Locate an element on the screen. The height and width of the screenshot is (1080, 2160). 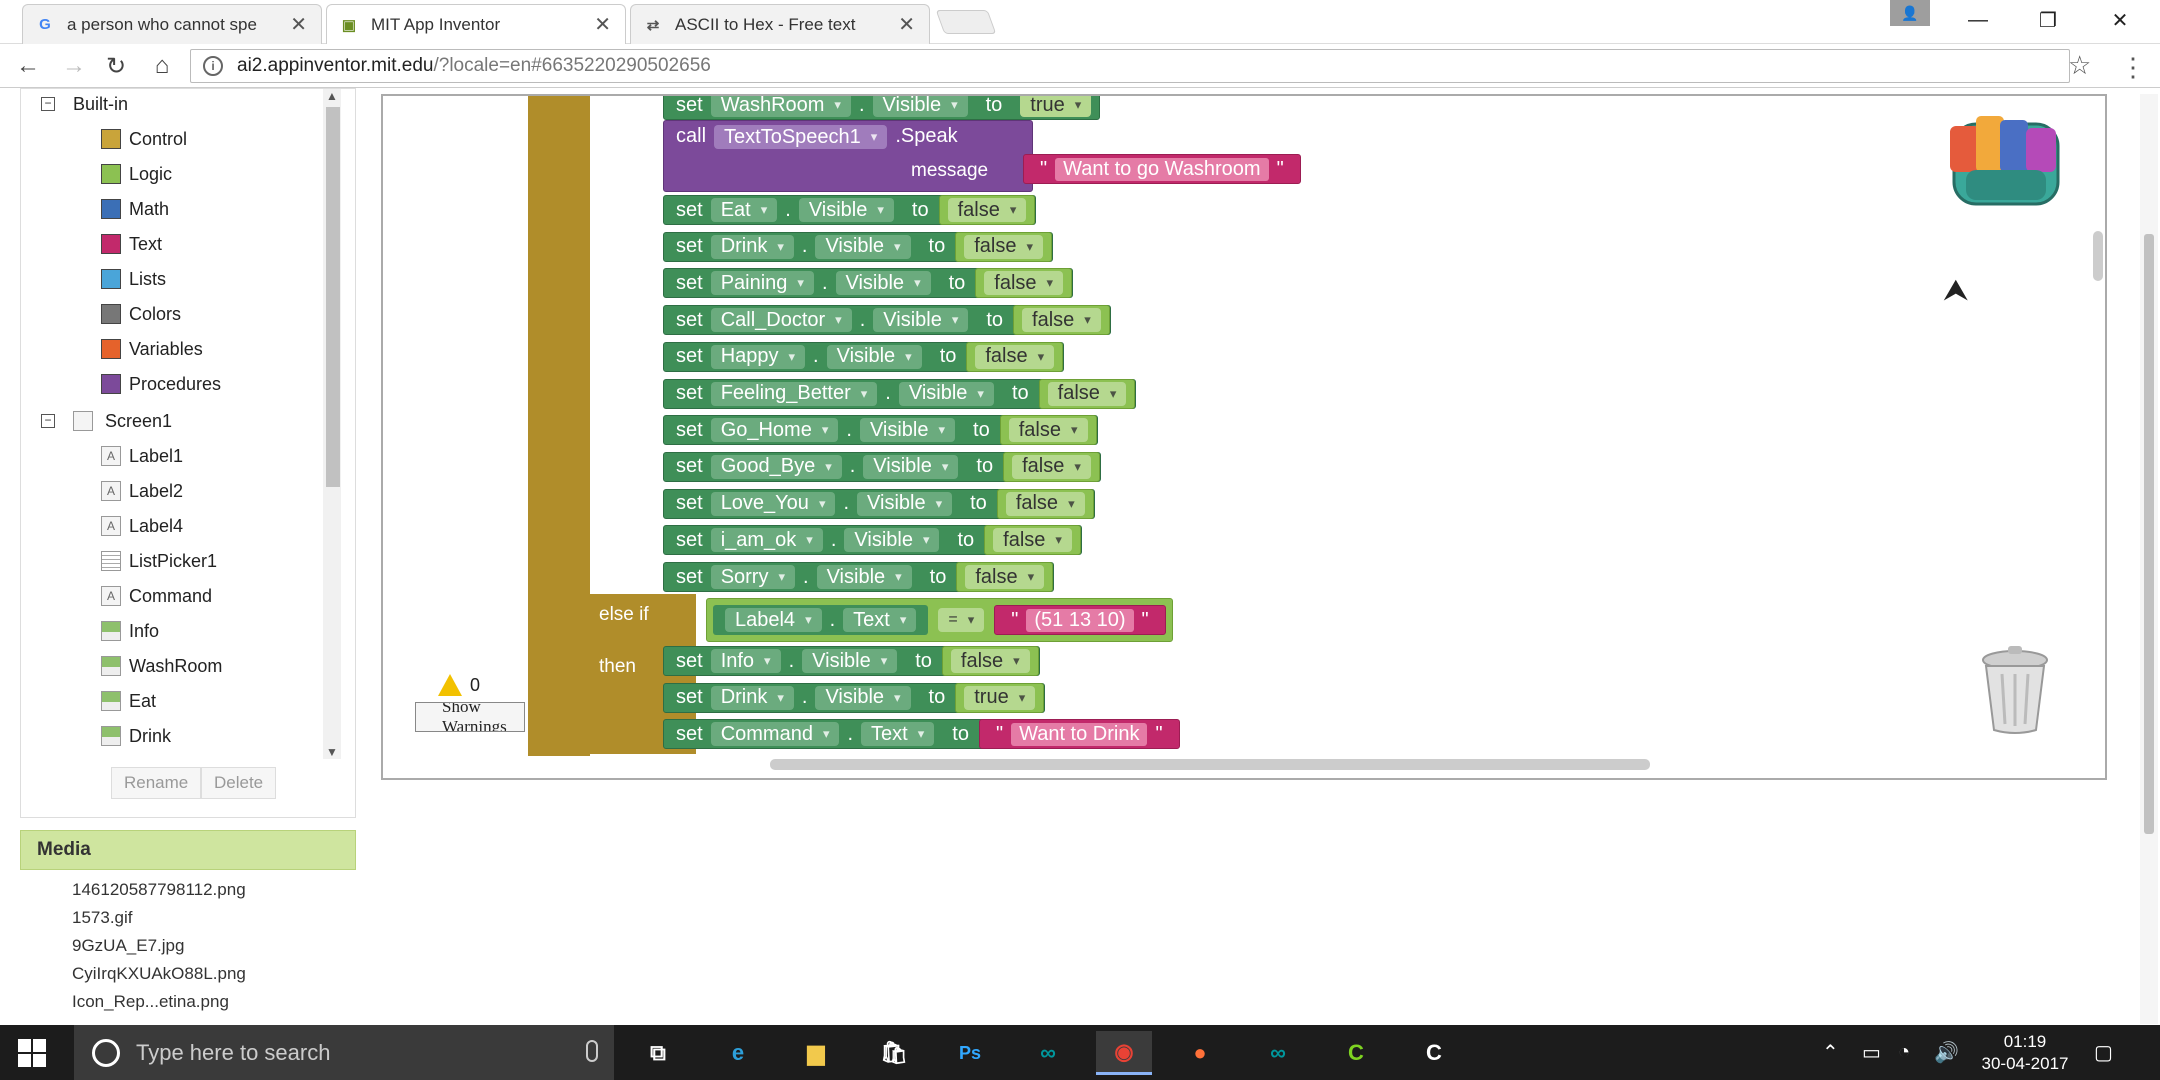
show-hidden-icons: ⌃ is located at coordinates (1830, 1052).